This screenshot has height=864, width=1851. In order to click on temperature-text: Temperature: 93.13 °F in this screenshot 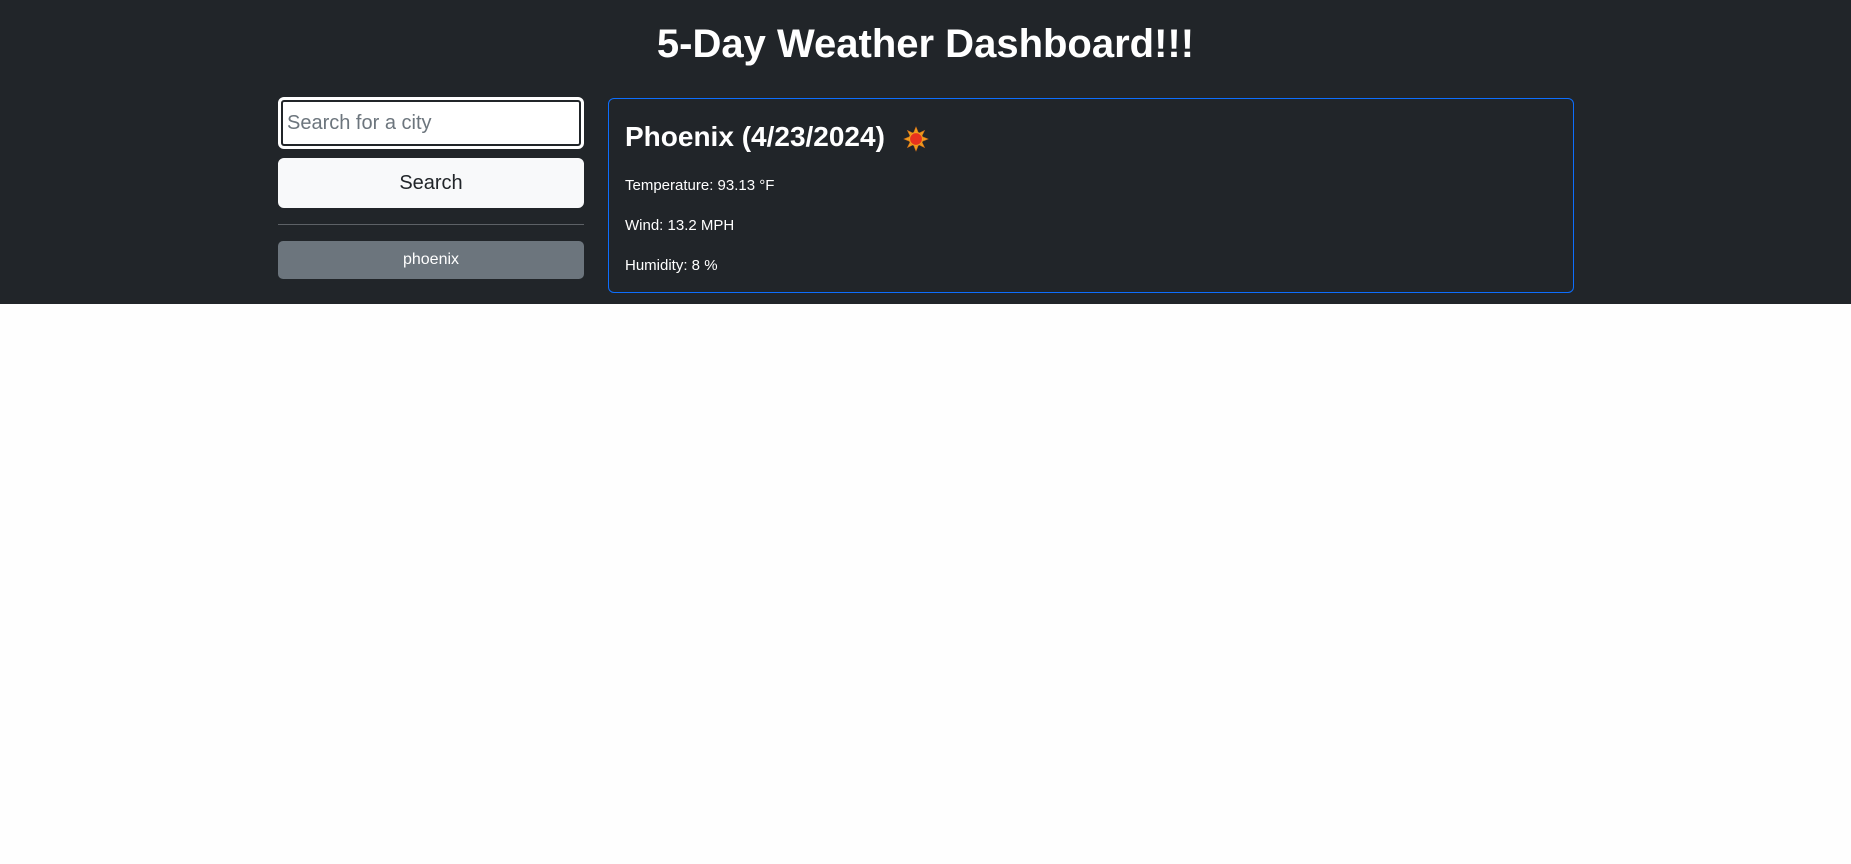, I will do `click(700, 185)`.